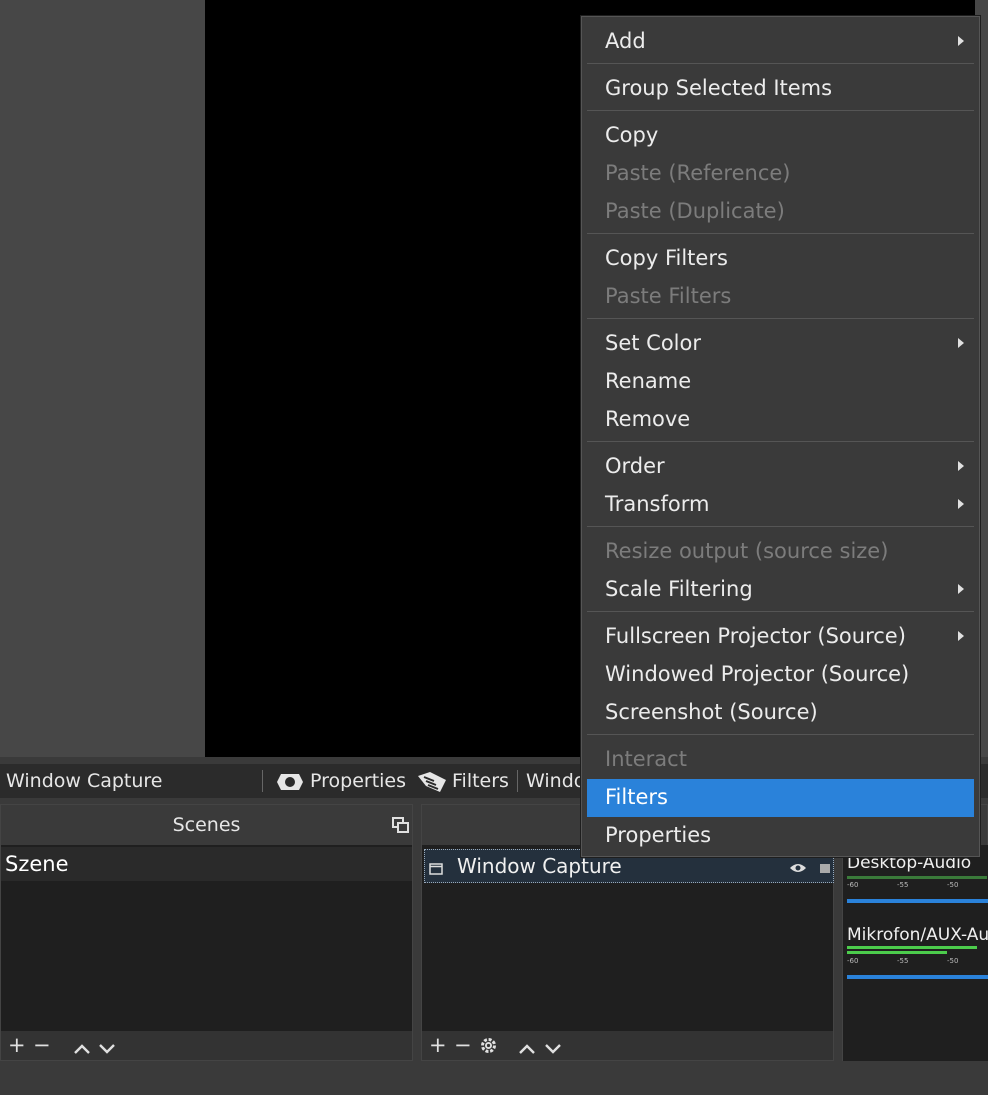  I want to click on menu-item-remove: Remove, so click(780, 420).